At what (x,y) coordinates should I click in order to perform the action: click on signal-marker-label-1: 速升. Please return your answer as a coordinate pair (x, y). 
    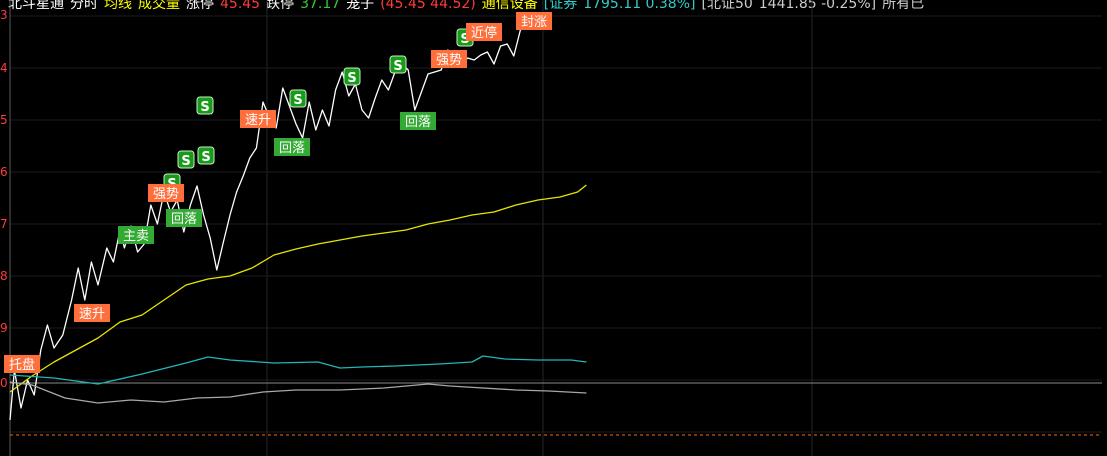
    Looking at the image, I should click on (92, 314).